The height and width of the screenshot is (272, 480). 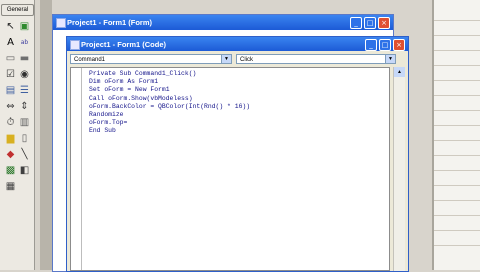 I want to click on code-line: Dim oForm As Form1, so click(x=169, y=82).